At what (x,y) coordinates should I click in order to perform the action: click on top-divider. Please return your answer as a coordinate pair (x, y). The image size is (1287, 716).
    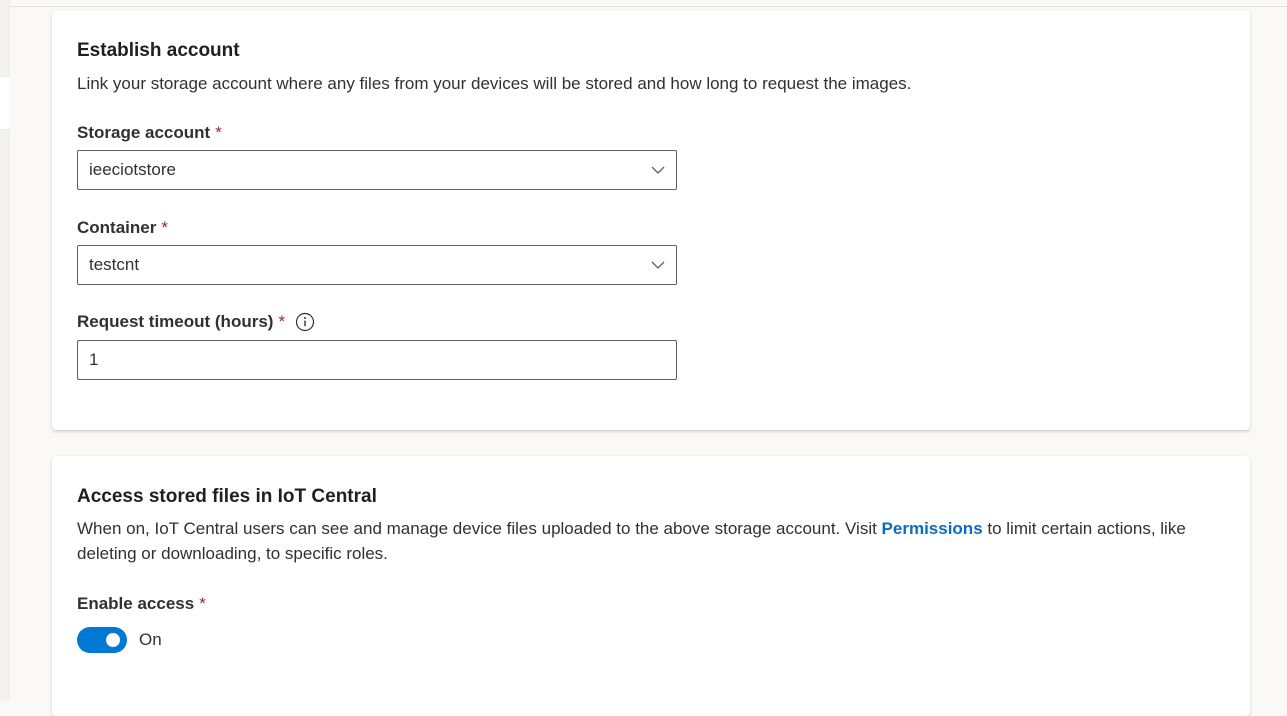
    Looking at the image, I should click on (648, 6).